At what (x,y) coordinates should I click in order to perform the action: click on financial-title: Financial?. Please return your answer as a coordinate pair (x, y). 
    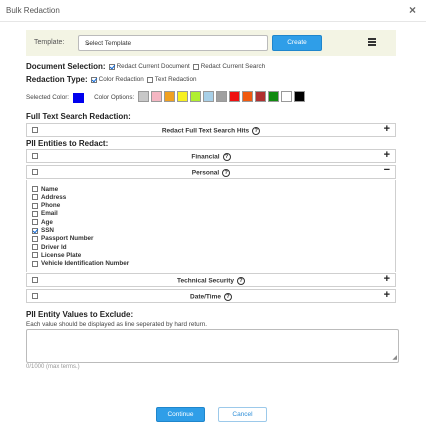
    Looking at the image, I should click on (211, 157).